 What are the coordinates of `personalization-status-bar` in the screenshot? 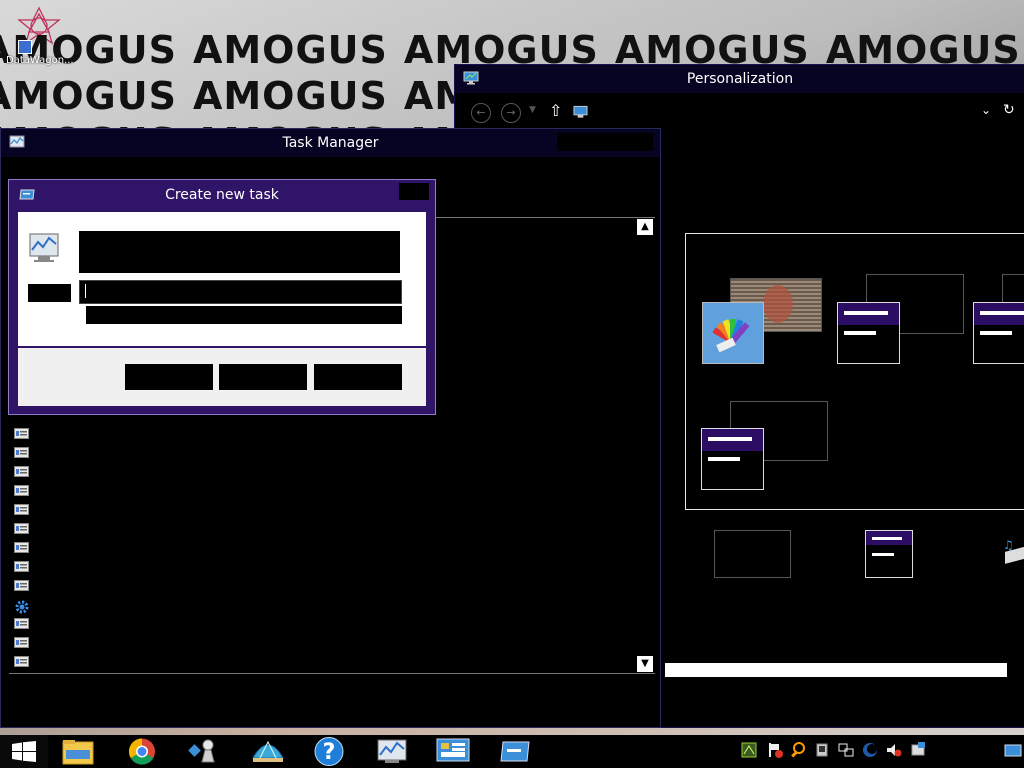 It's located at (836, 670).